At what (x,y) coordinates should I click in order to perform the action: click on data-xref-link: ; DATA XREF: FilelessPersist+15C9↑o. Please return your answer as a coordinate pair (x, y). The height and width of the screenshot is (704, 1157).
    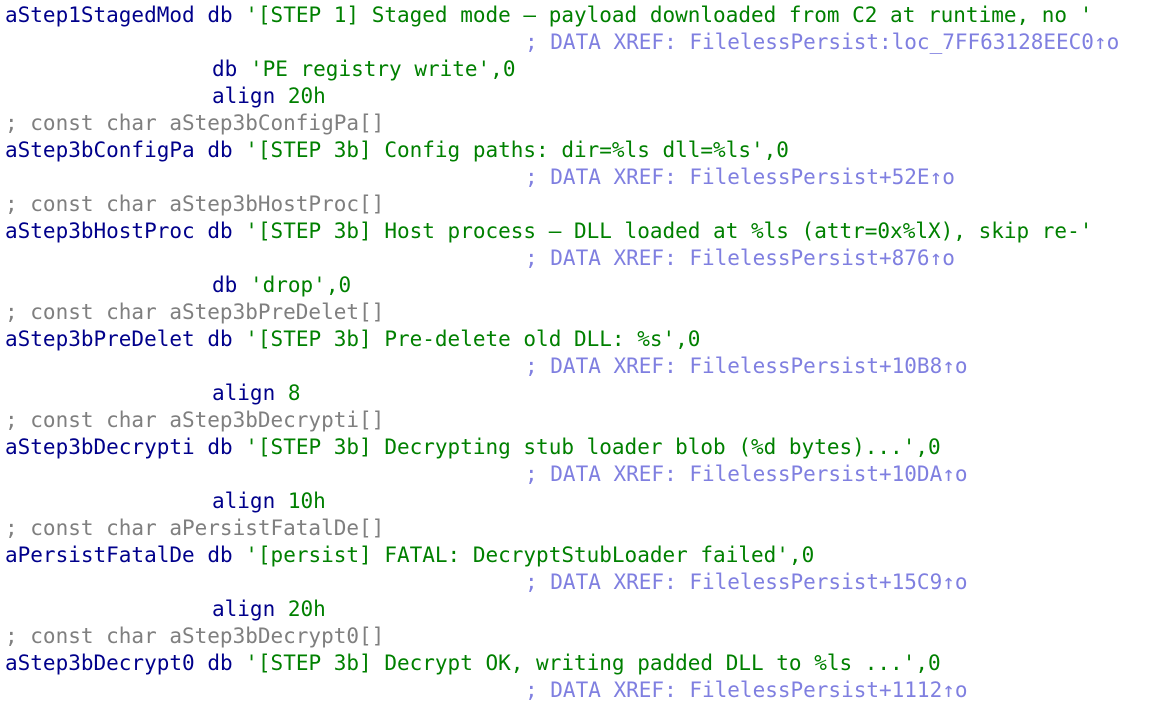
    Looking at the image, I should click on (746, 582).